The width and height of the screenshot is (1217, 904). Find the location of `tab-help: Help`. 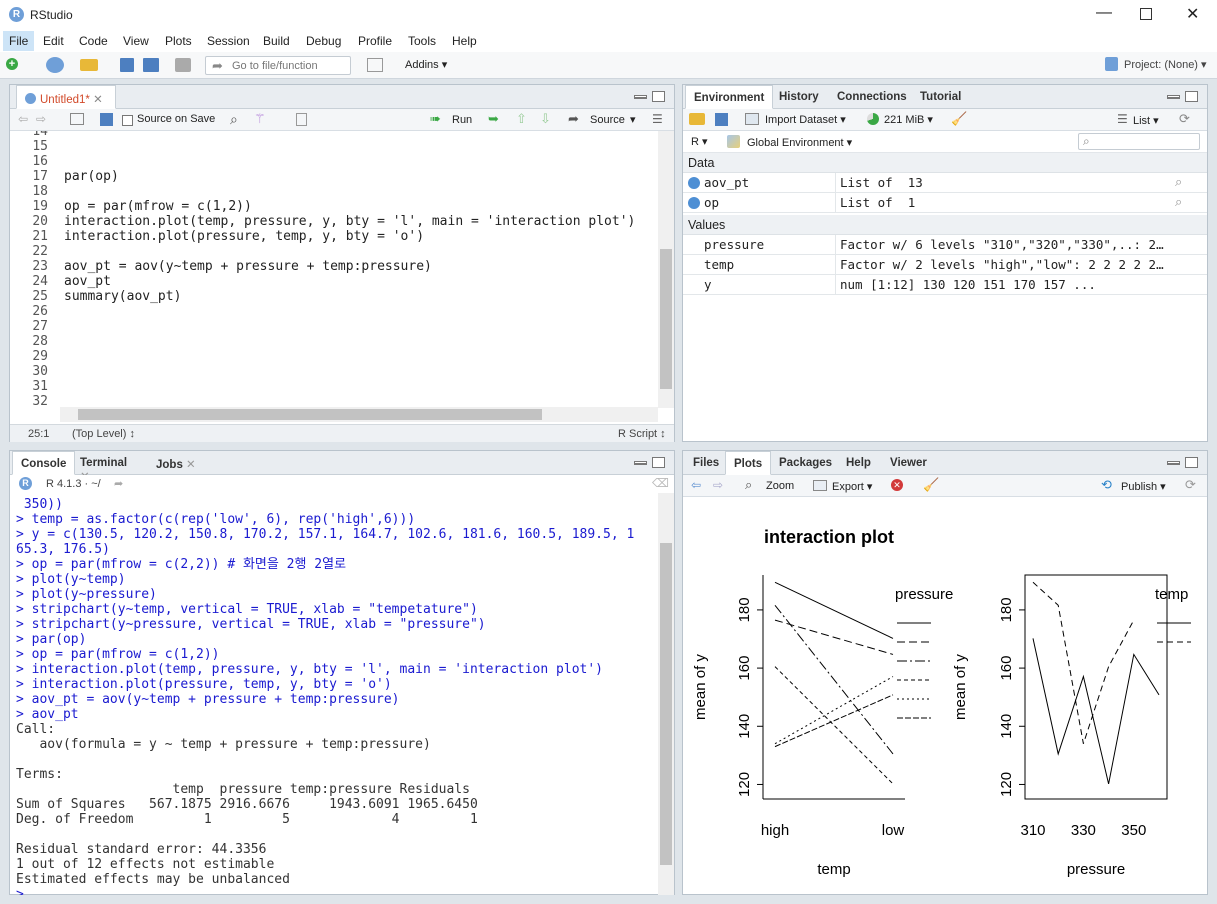

tab-help: Help is located at coordinates (858, 463).